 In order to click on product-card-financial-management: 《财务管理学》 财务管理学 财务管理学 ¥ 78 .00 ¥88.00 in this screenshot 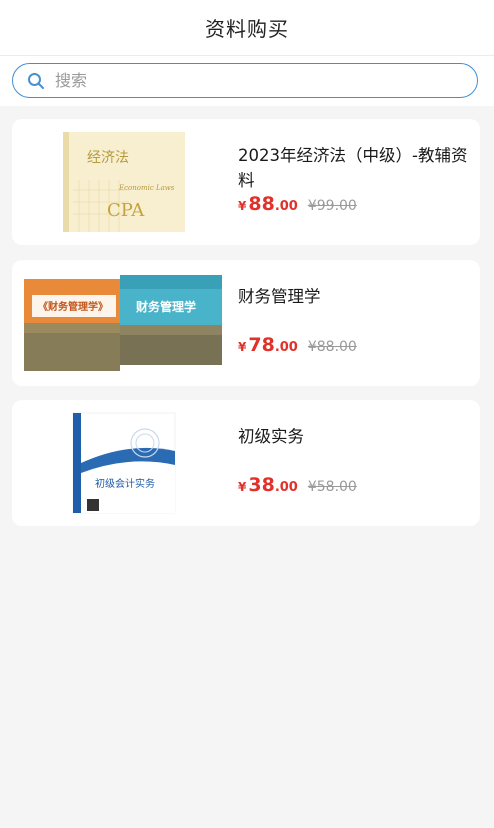, I will do `click(246, 323)`.